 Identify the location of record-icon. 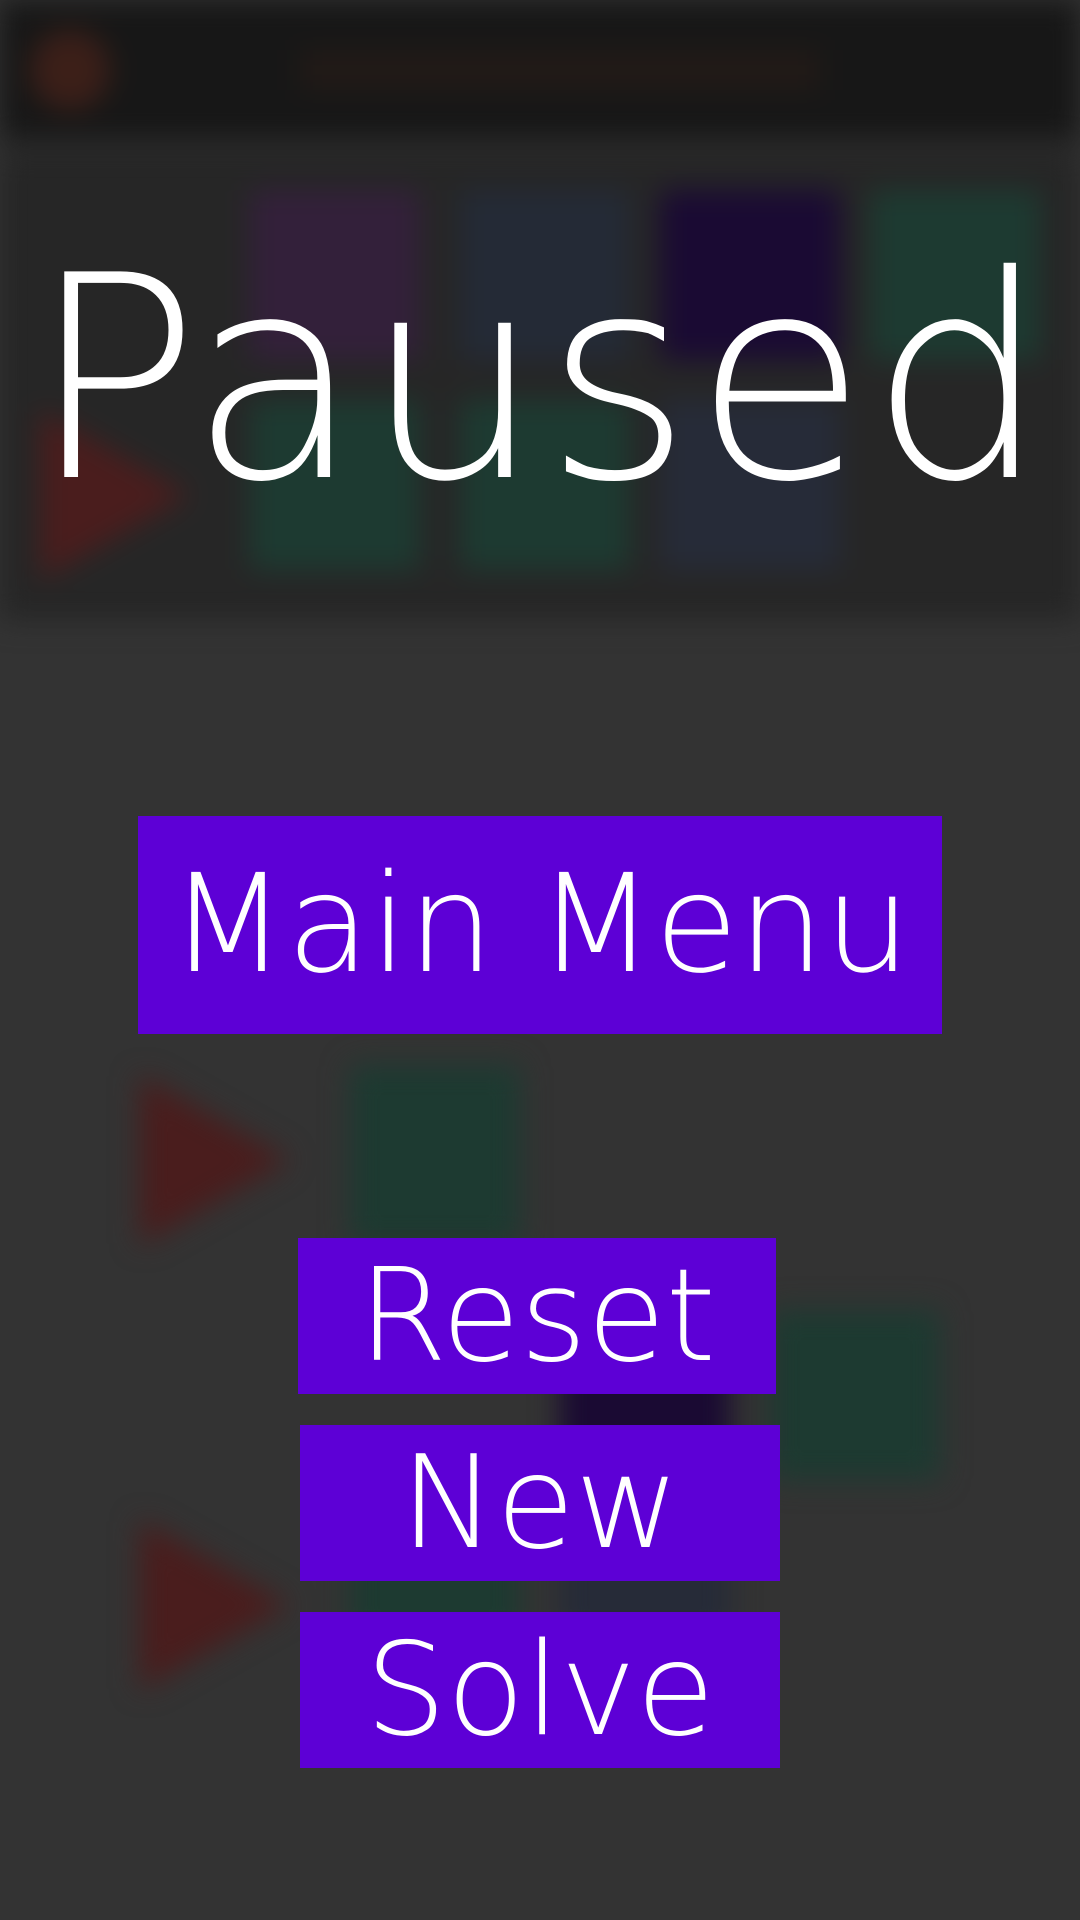
(70, 70).